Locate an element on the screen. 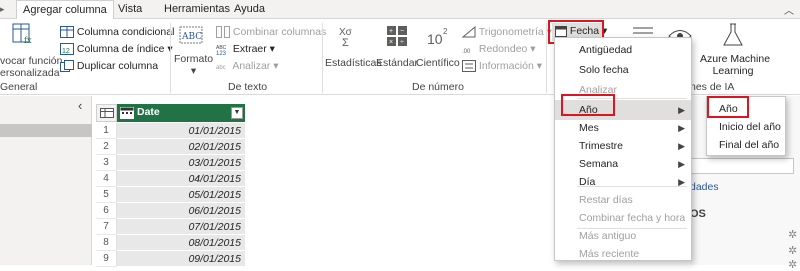  table-corner is located at coordinates (106, 113).